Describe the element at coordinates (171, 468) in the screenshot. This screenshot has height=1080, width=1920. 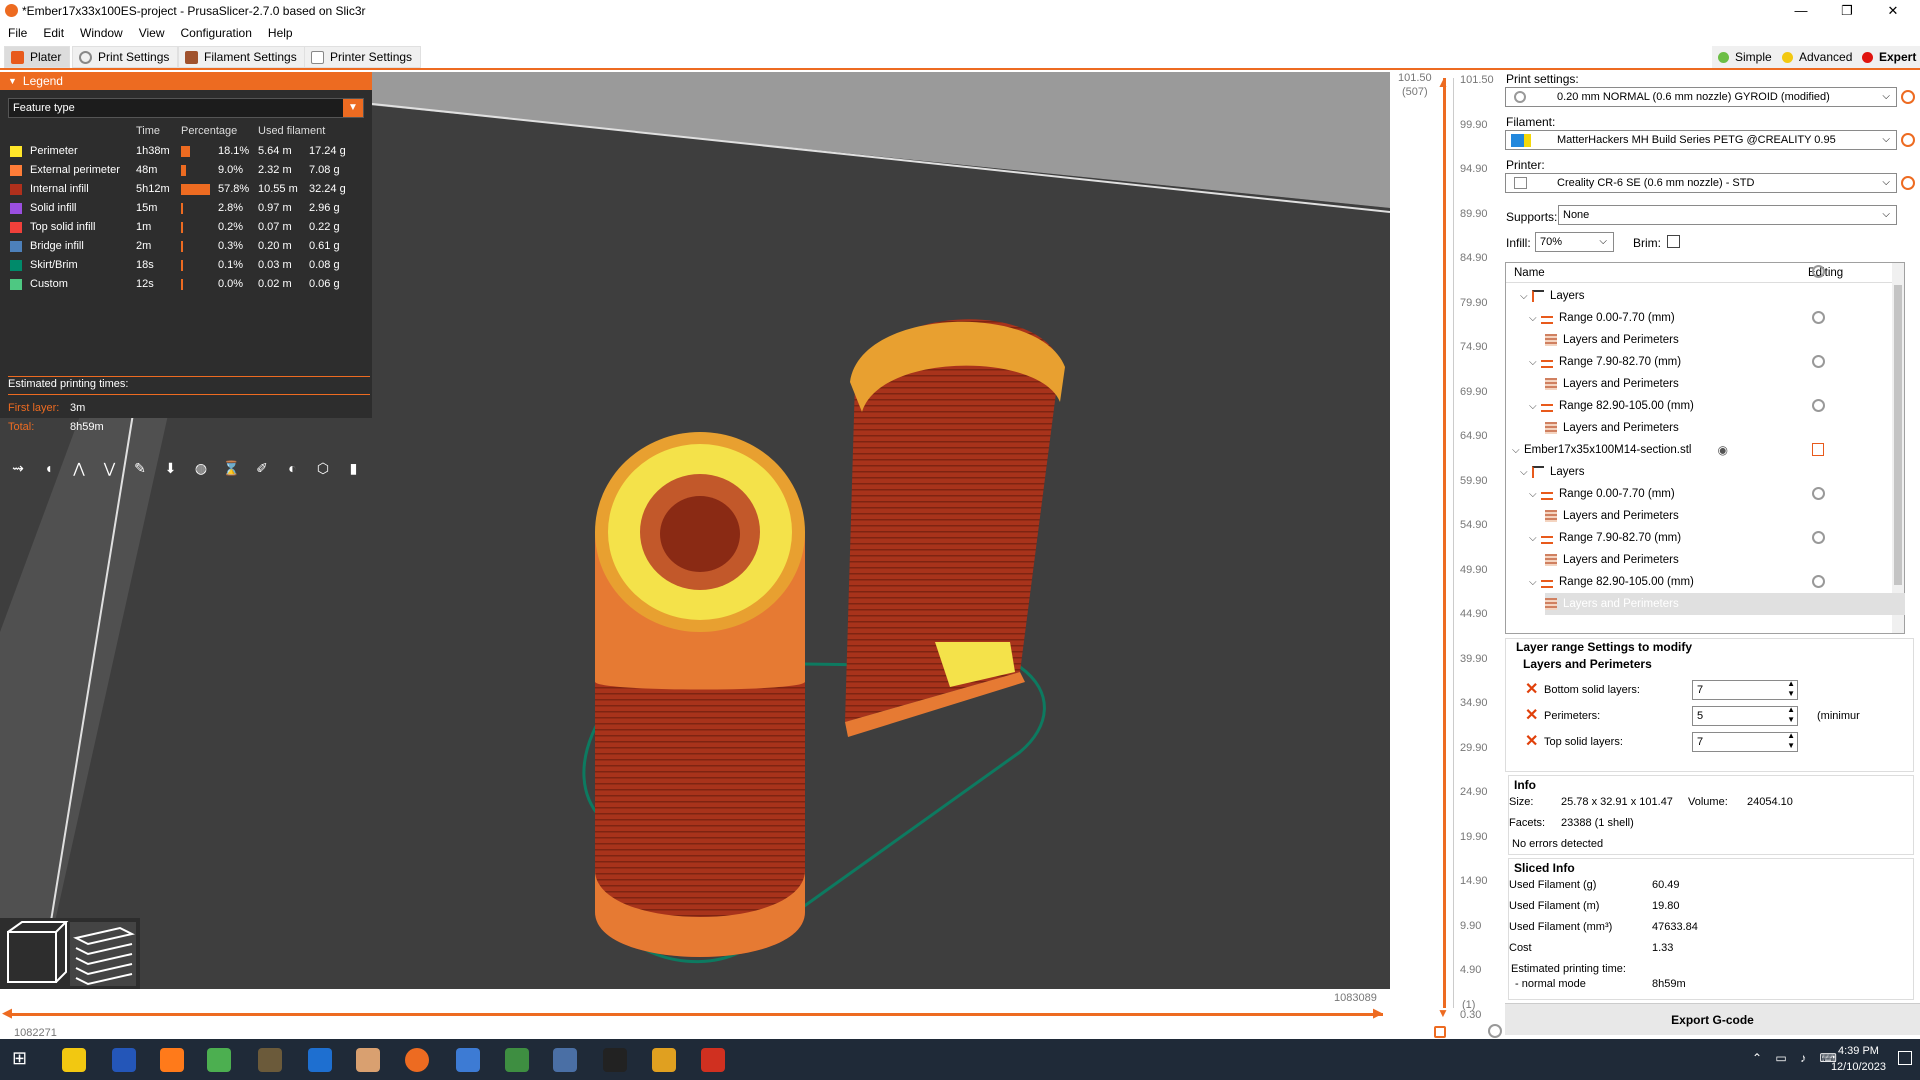
I see `tool-change-icon: ⬇` at that location.